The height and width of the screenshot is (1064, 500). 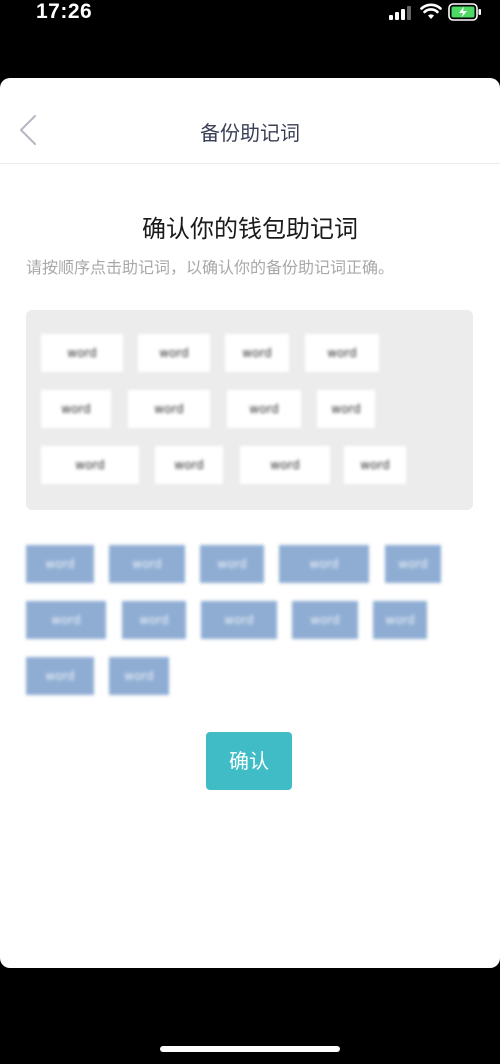 I want to click on navigation-bar: 备份助记词, so click(x=250, y=121).